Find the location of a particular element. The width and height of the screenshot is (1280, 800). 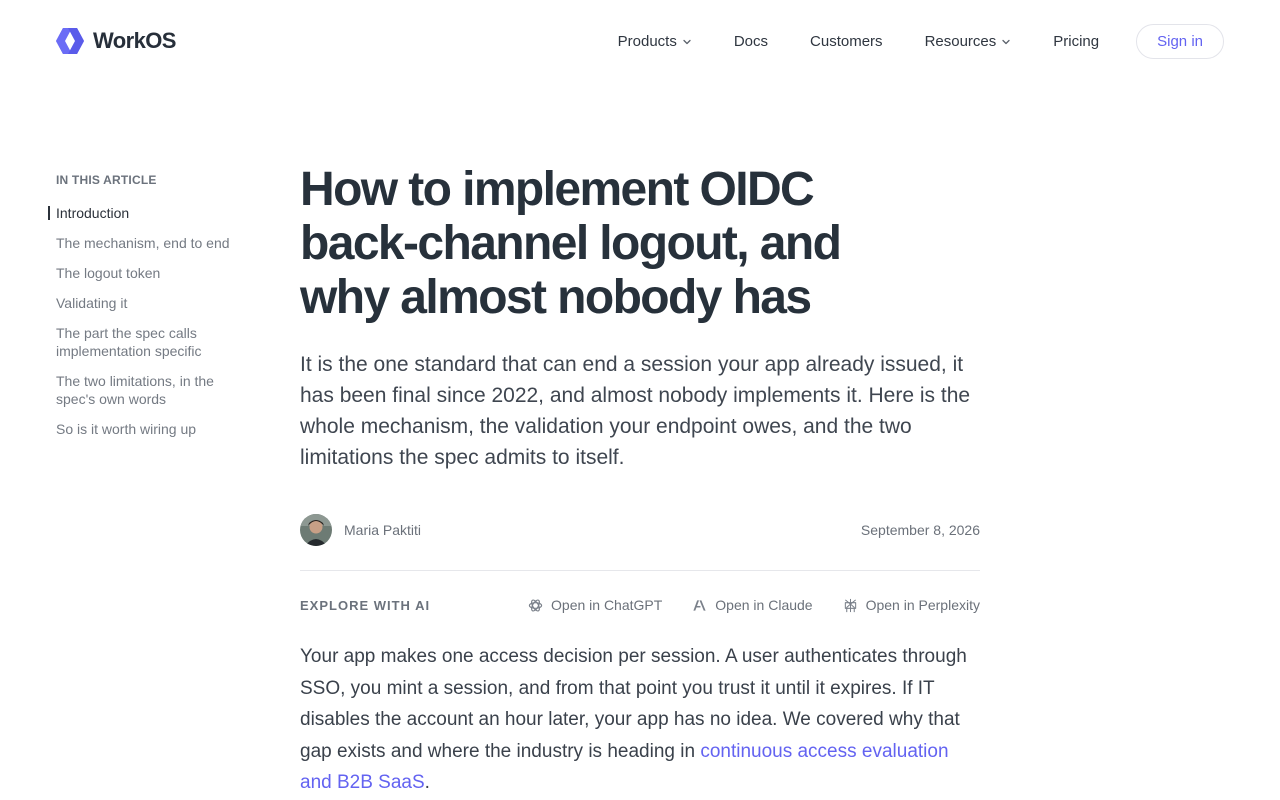

toc-item-worth-wiring: So is it worth wiring up is located at coordinates (151, 429).